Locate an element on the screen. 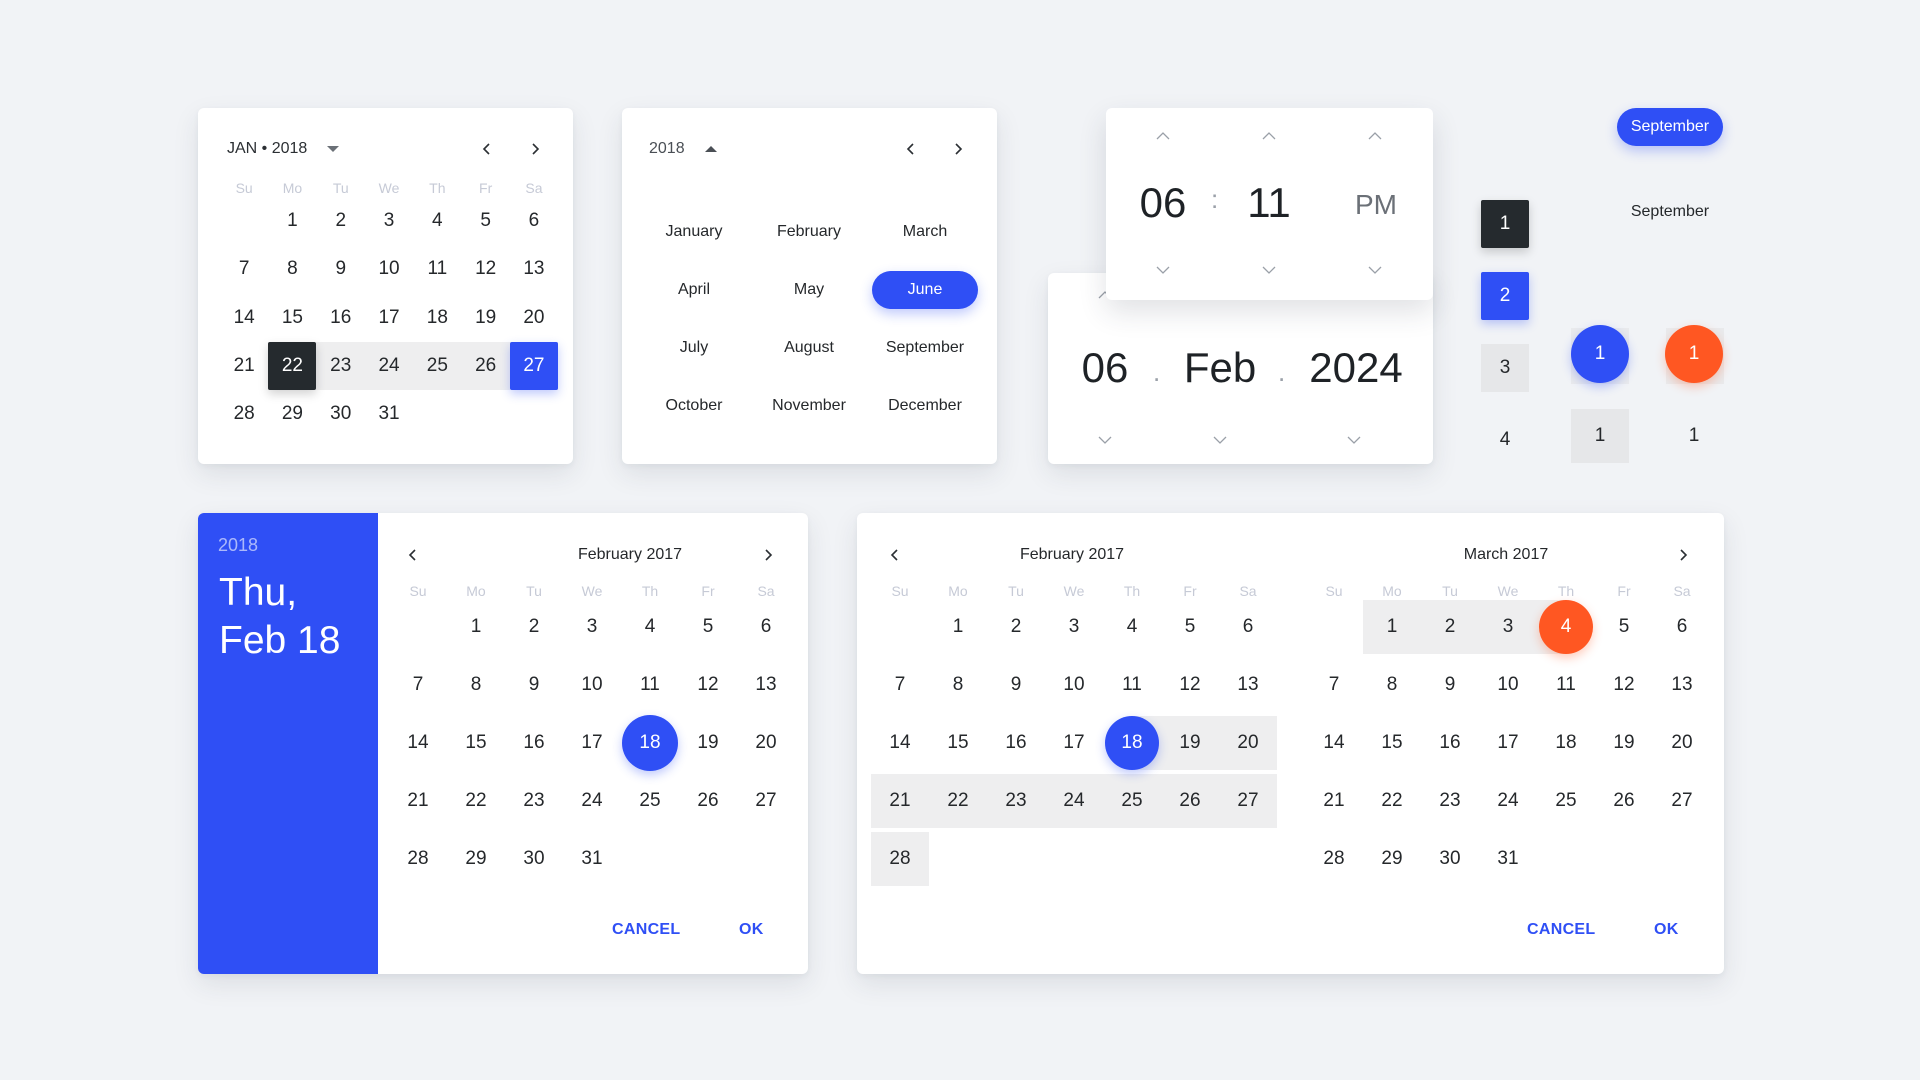  day-sample-blue: 2 is located at coordinates (1505, 296).